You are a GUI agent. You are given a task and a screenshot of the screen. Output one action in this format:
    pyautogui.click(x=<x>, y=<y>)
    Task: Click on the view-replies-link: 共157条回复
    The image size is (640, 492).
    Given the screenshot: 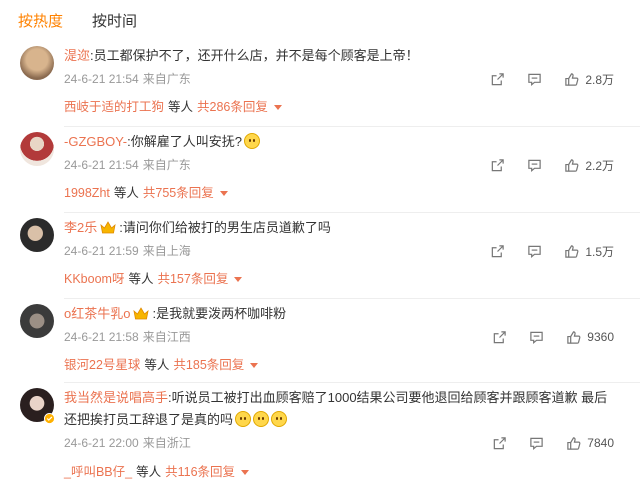 What is the action you would take?
    pyautogui.click(x=192, y=279)
    